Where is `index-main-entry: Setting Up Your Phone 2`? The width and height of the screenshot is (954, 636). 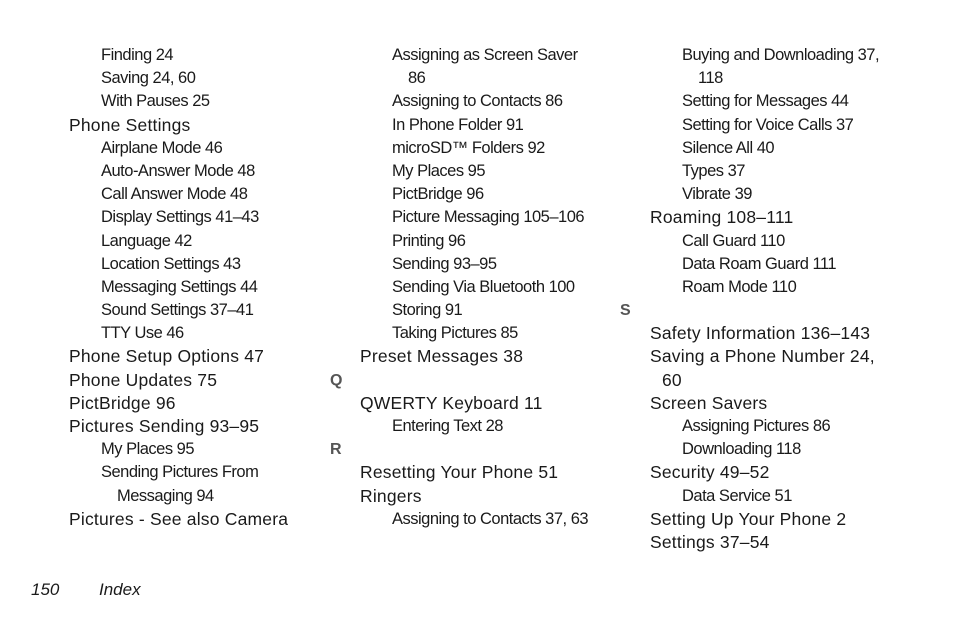 index-main-entry: Setting Up Your Phone 2 is located at coordinates (748, 518).